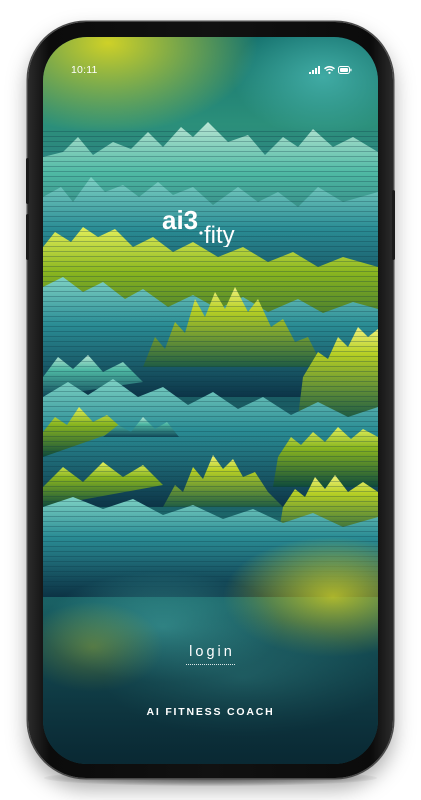 The image size is (421, 800). I want to click on battery-icon, so click(345, 70).